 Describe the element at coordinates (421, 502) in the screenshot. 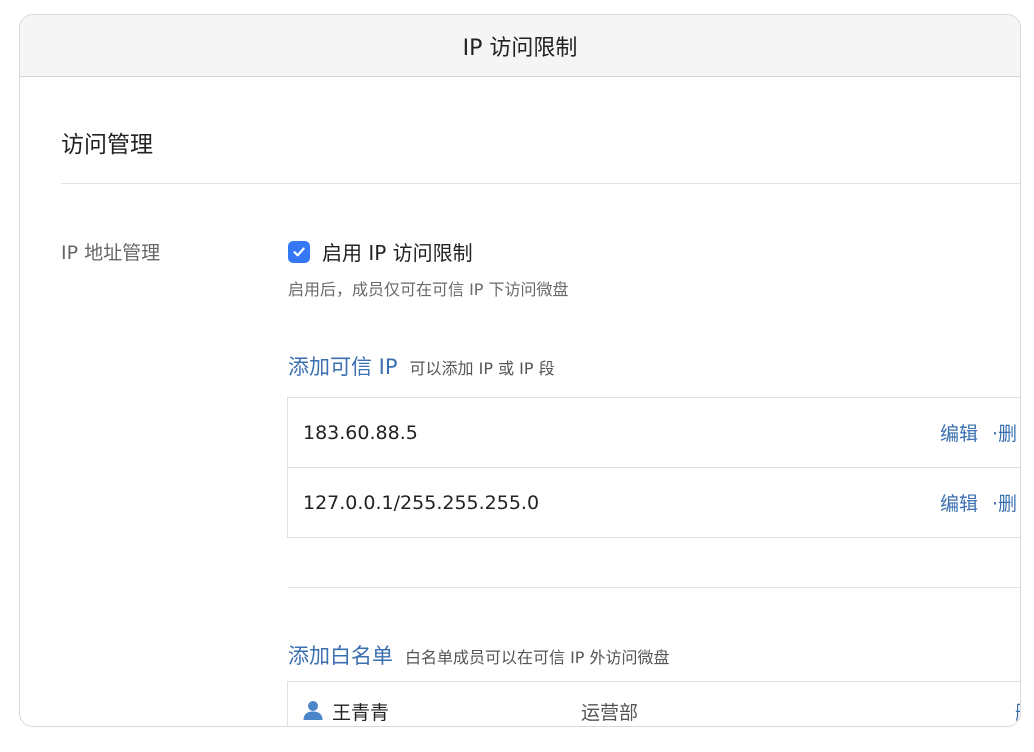

I see `trusted-ip-value: 127.0.0.1/255.255.255.0` at that location.